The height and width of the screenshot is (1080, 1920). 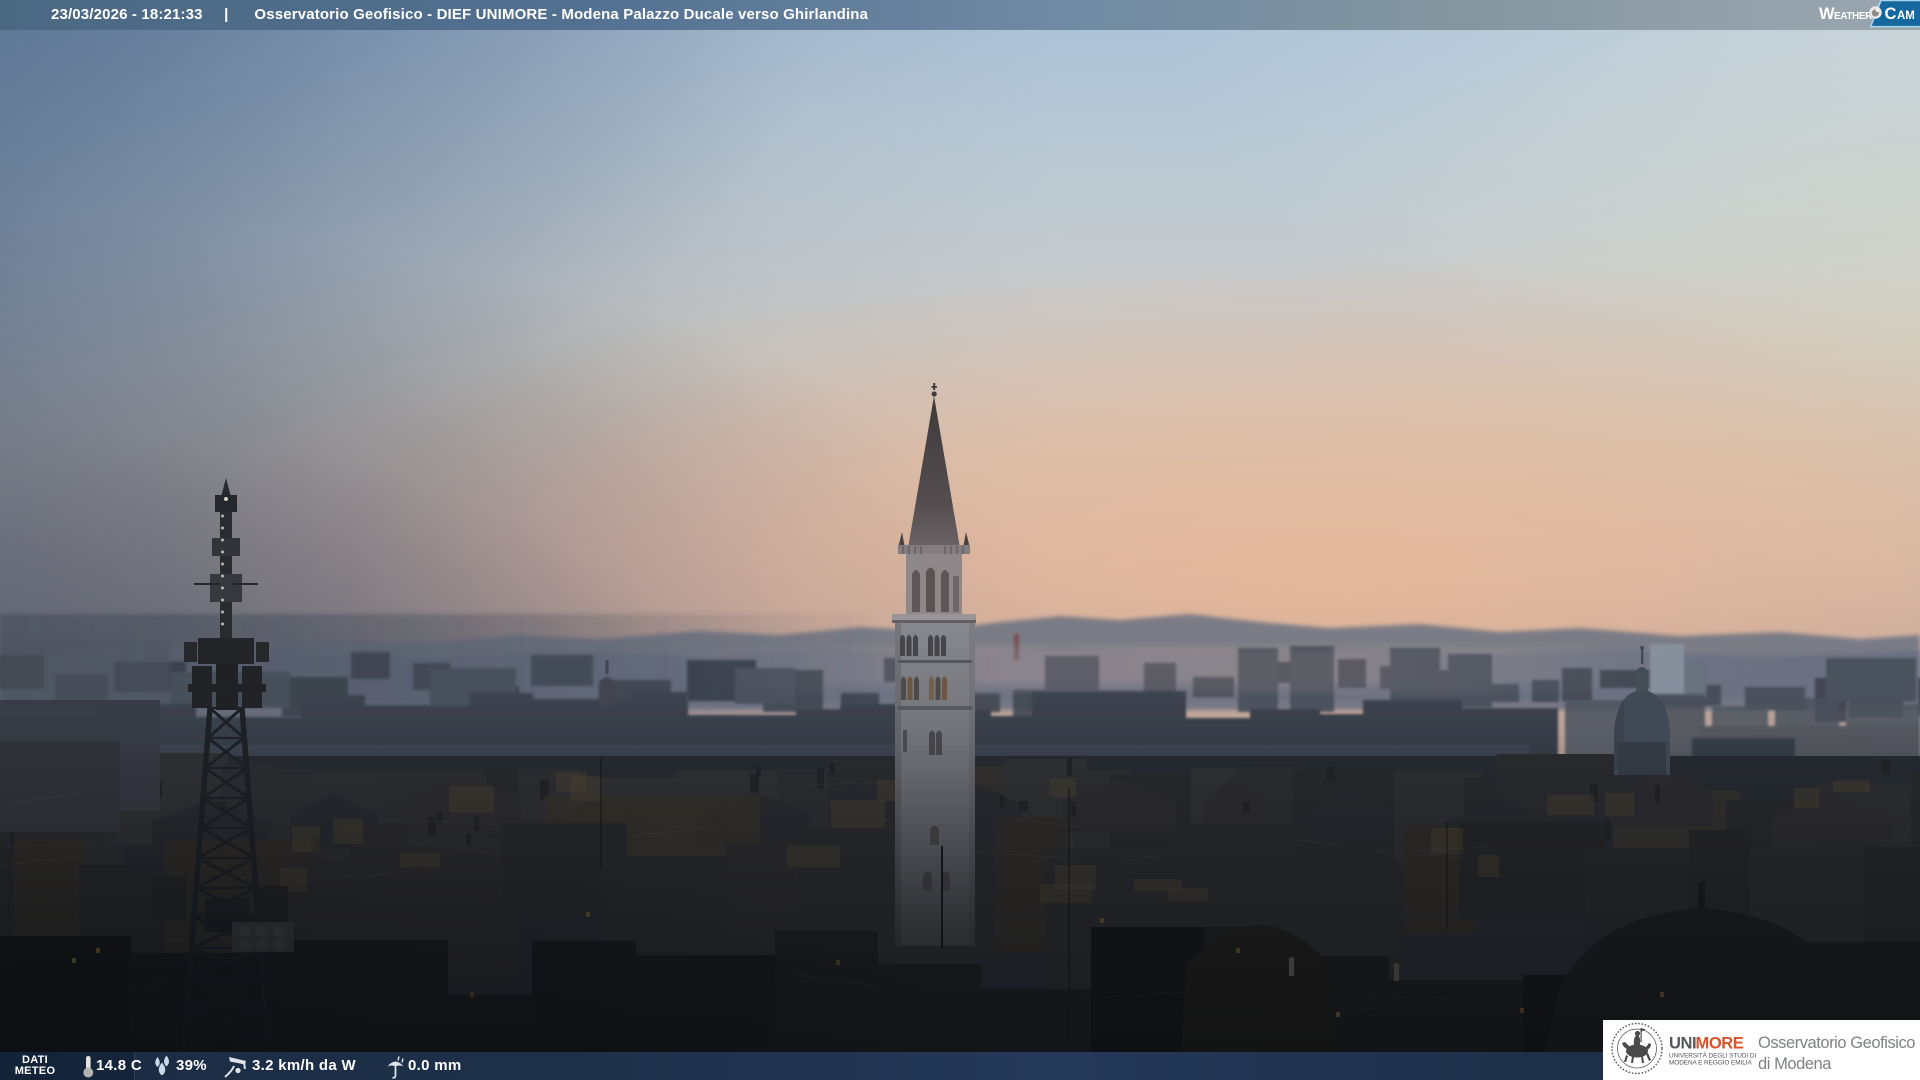 What do you see at coordinates (1682, 1044) in the screenshot?
I see `svg-text: UNI` at bounding box center [1682, 1044].